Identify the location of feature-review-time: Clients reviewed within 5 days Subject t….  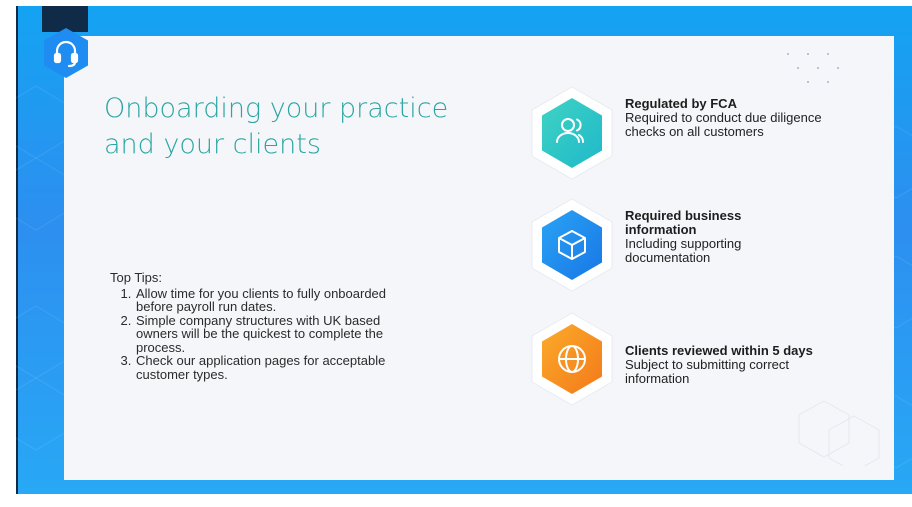
(690, 359).